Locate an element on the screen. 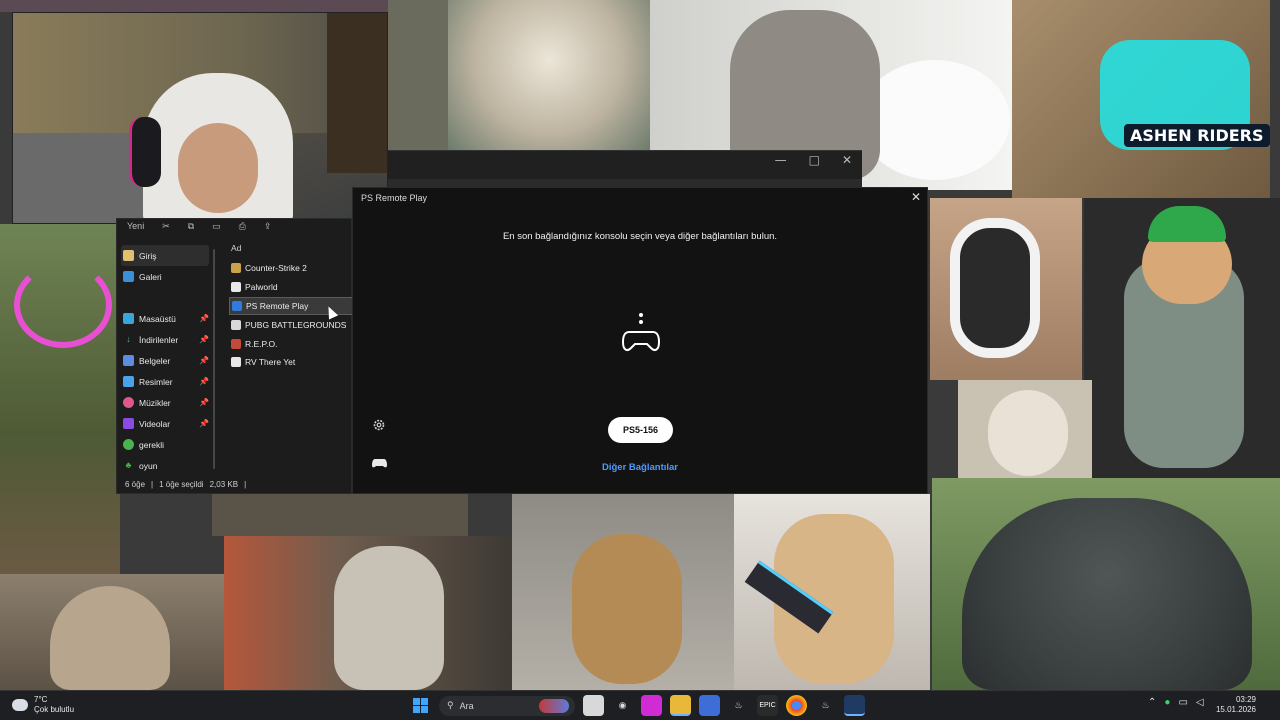  new-button: Yeni is located at coordinates (135, 226).